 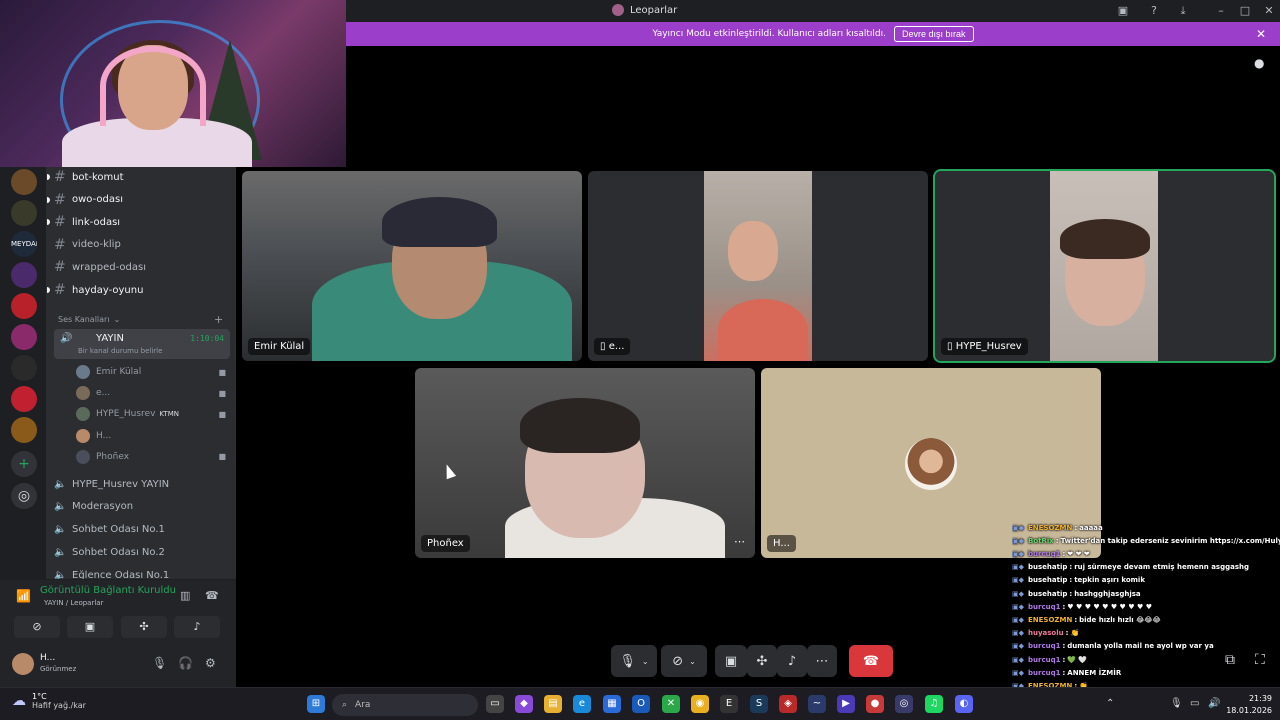 I want to click on microphone-button: 🎙 ⌄, so click(x=634, y=661).